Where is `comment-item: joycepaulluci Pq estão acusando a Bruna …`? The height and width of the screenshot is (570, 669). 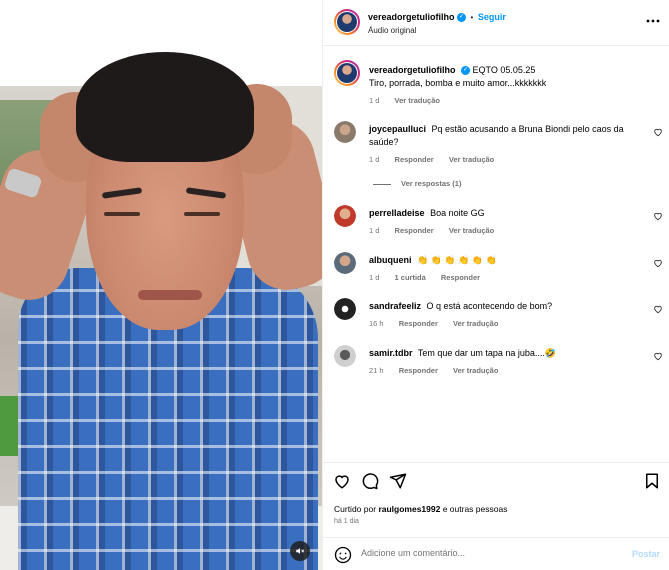
comment-item: joycepaulluci Pq estão acusando a Bruna … is located at coordinates (496, 146).